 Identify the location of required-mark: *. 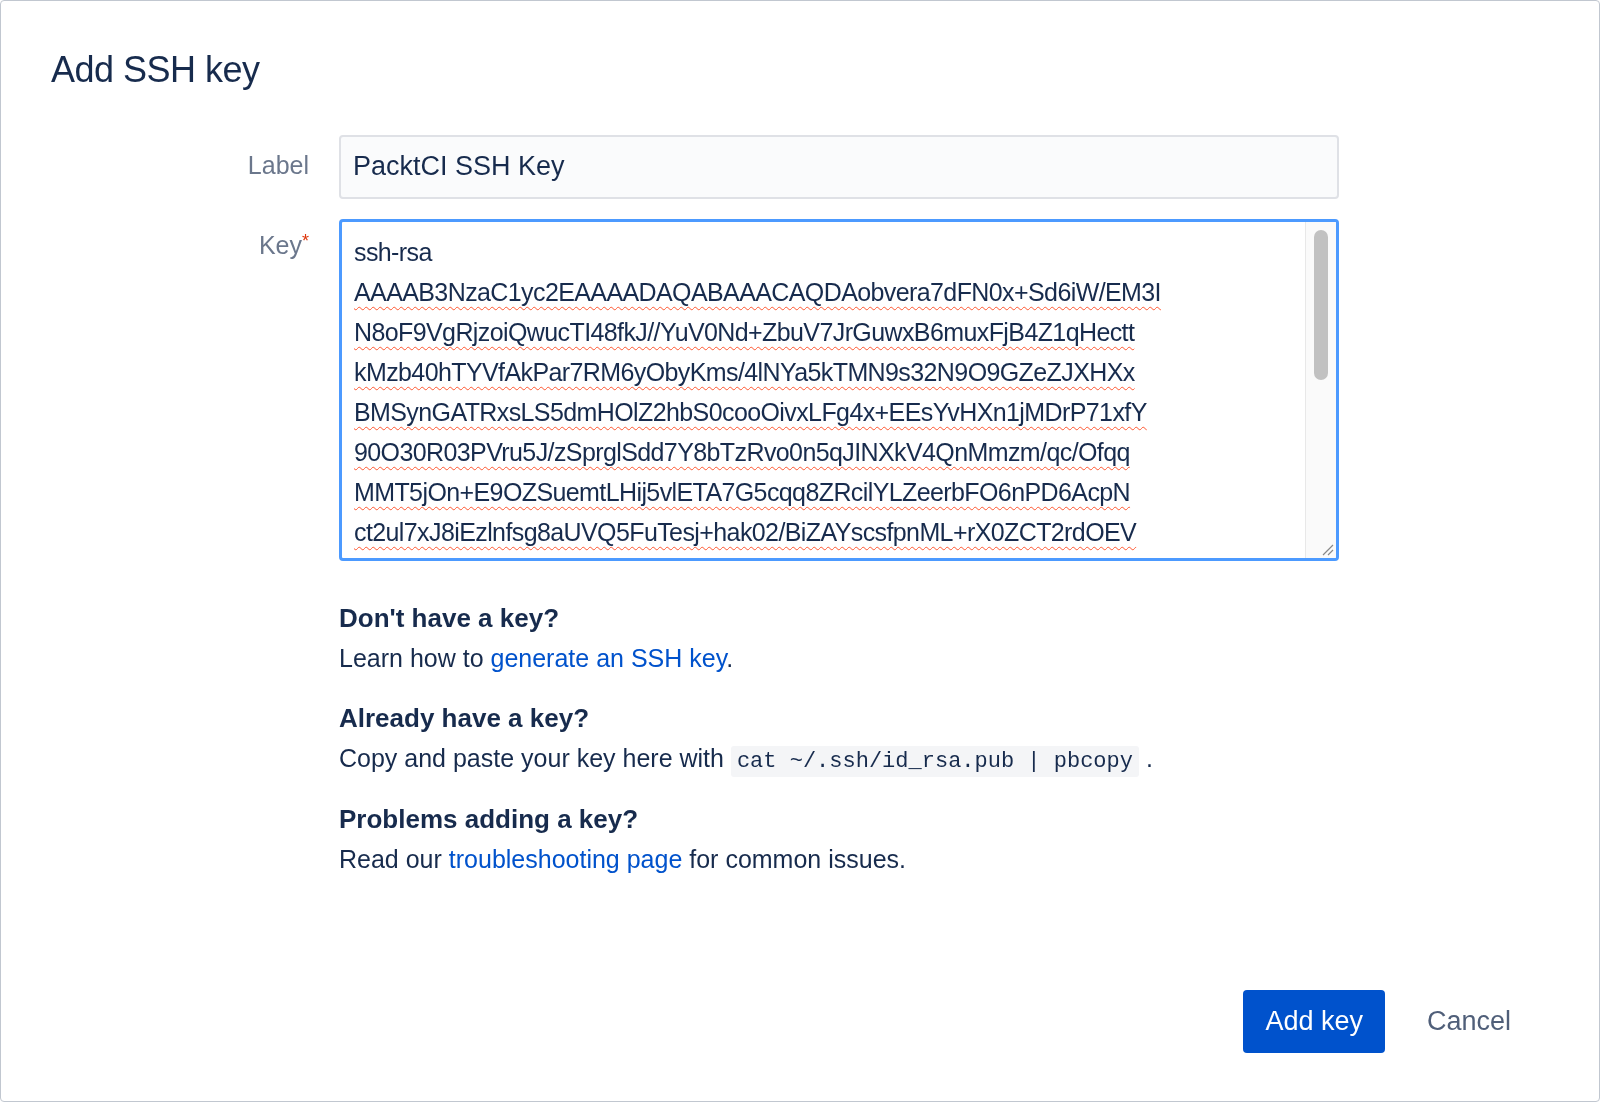
(305, 241).